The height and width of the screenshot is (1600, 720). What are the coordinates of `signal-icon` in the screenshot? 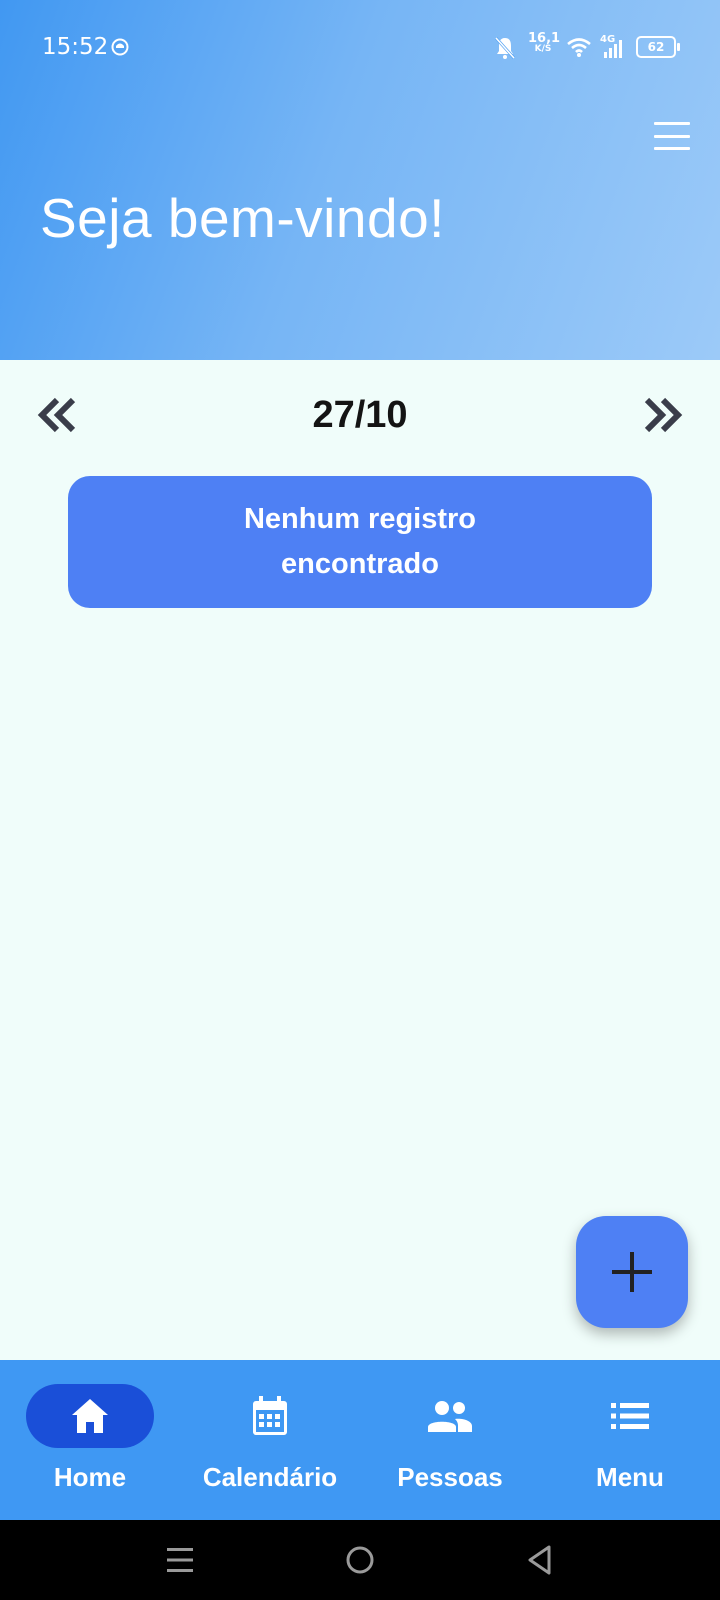 It's located at (613, 49).